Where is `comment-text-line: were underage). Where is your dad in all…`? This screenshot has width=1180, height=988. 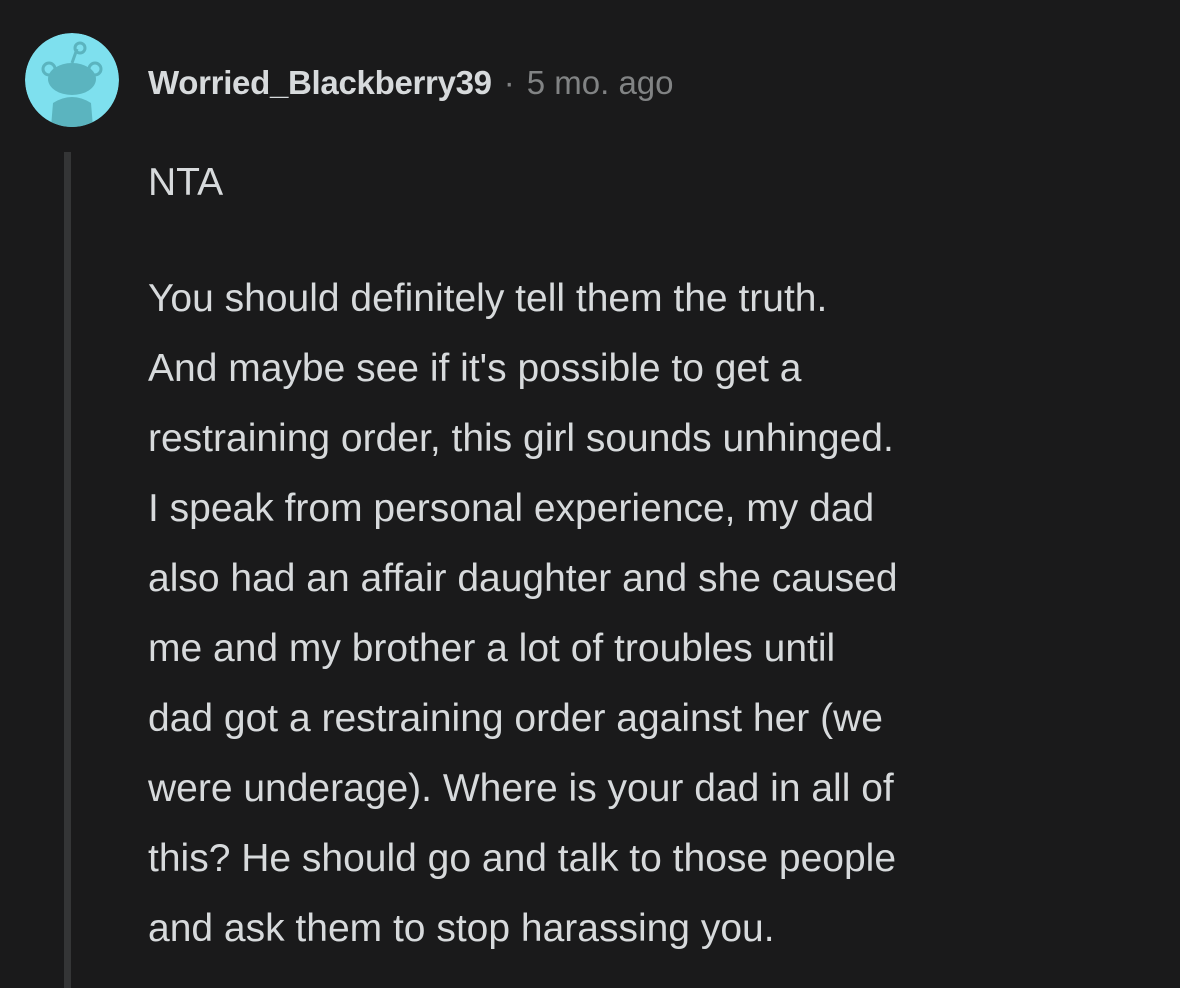
comment-text-line: were underage). Where is your dad in all… is located at coordinates (521, 788).